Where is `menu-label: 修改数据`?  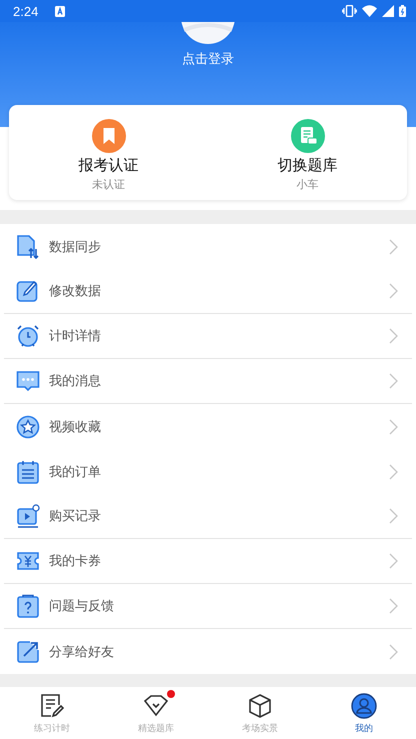 menu-label: 修改数据 is located at coordinates (75, 291).